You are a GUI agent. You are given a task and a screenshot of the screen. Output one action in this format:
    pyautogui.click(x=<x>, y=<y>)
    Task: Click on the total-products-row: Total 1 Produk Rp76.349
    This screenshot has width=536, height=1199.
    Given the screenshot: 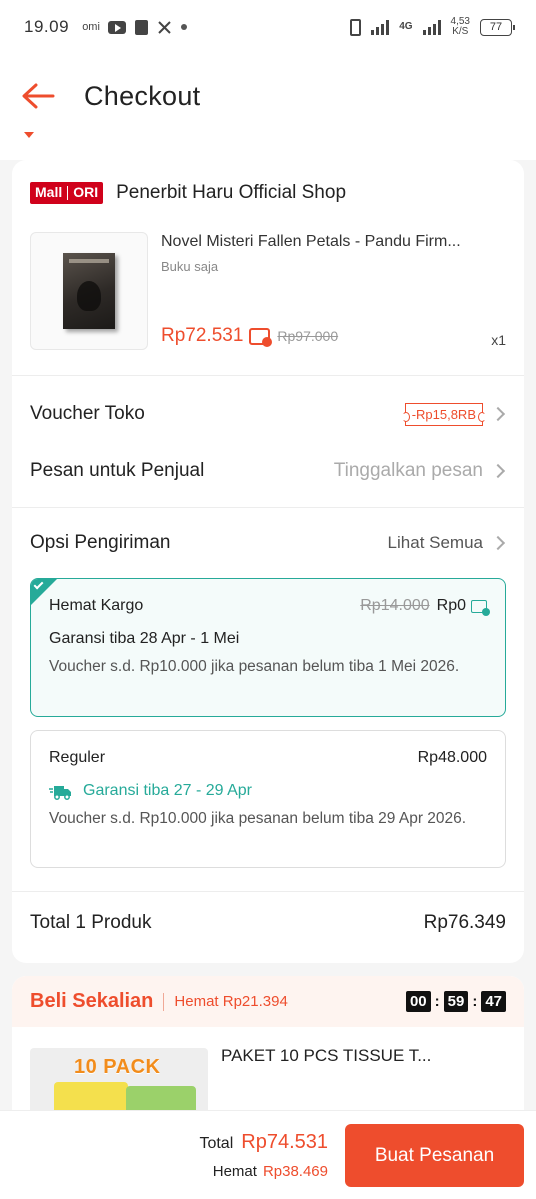 What is the action you would take?
    pyautogui.click(x=268, y=923)
    